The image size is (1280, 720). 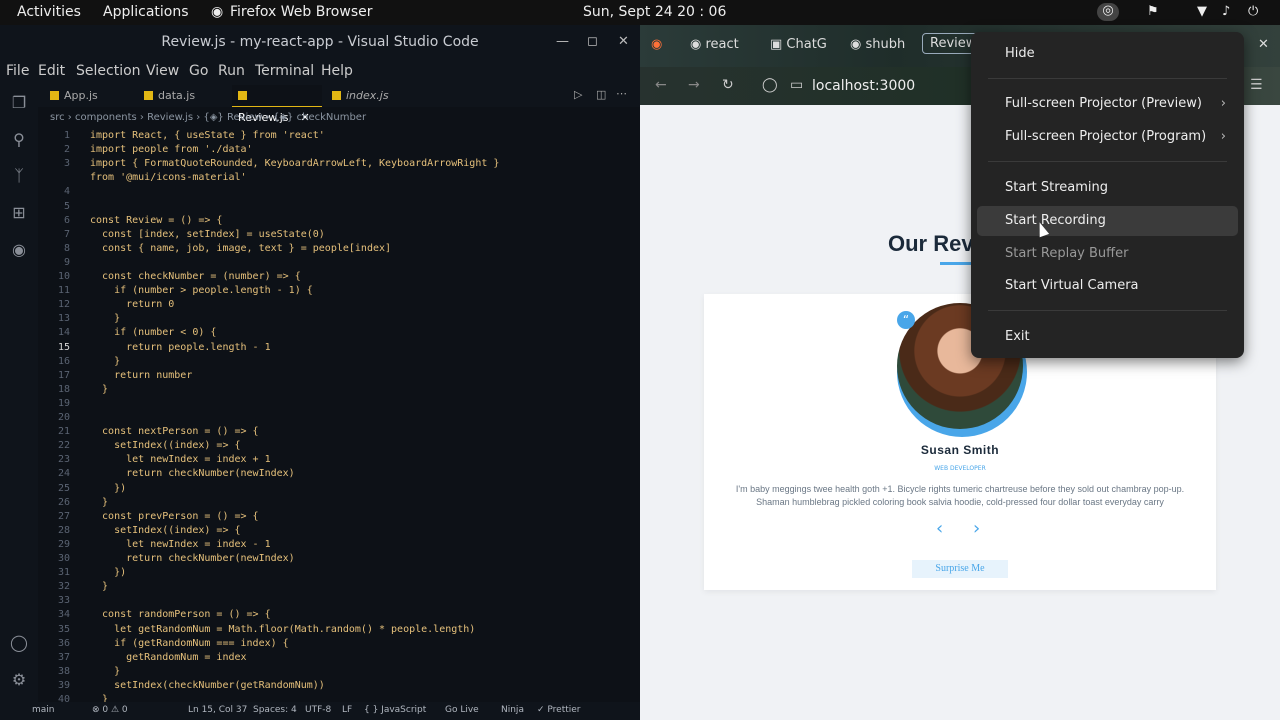 I want to click on code-line: let newIndex = index - 1, so click(x=180, y=544).